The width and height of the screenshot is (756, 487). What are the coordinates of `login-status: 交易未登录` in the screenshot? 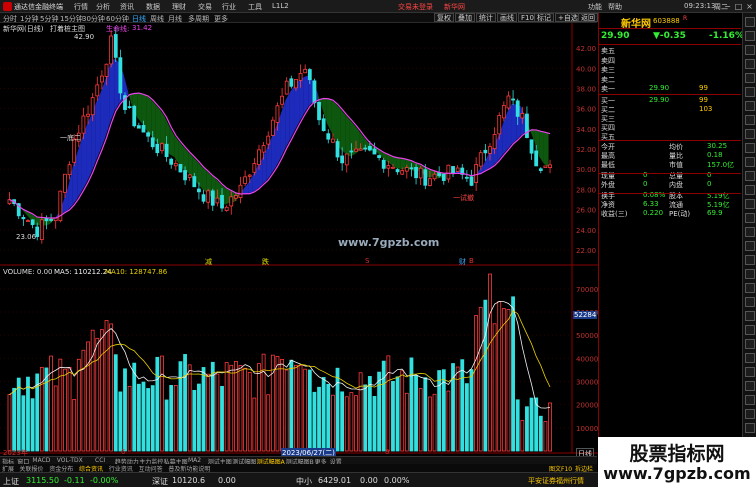 It's located at (415, 7).